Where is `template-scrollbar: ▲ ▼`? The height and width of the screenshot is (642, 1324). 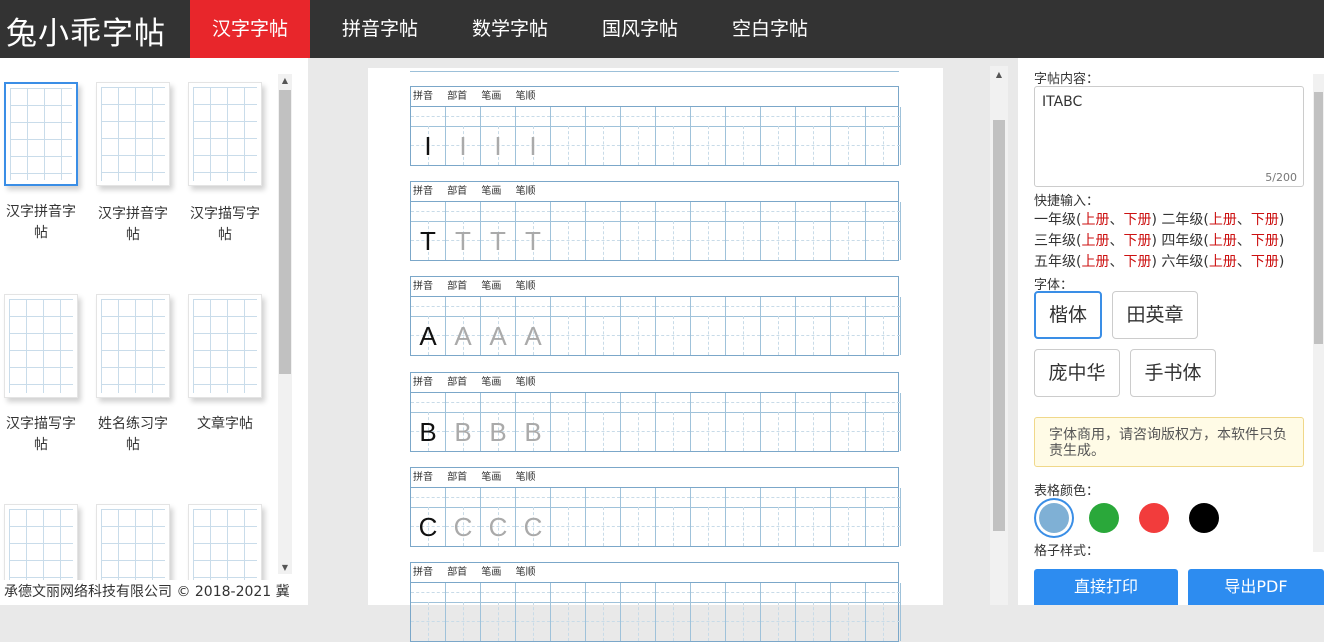 template-scrollbar: ▲ ▼ is located at coordinates (285, 324).